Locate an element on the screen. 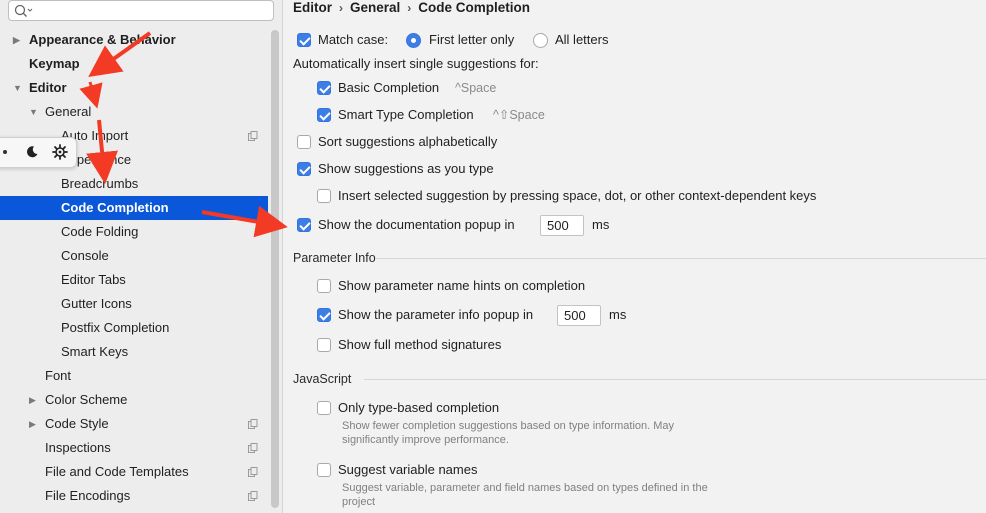 This screenshot has height=513, width=986. match-case-label: Match case: is located at coordinates (353, 39).